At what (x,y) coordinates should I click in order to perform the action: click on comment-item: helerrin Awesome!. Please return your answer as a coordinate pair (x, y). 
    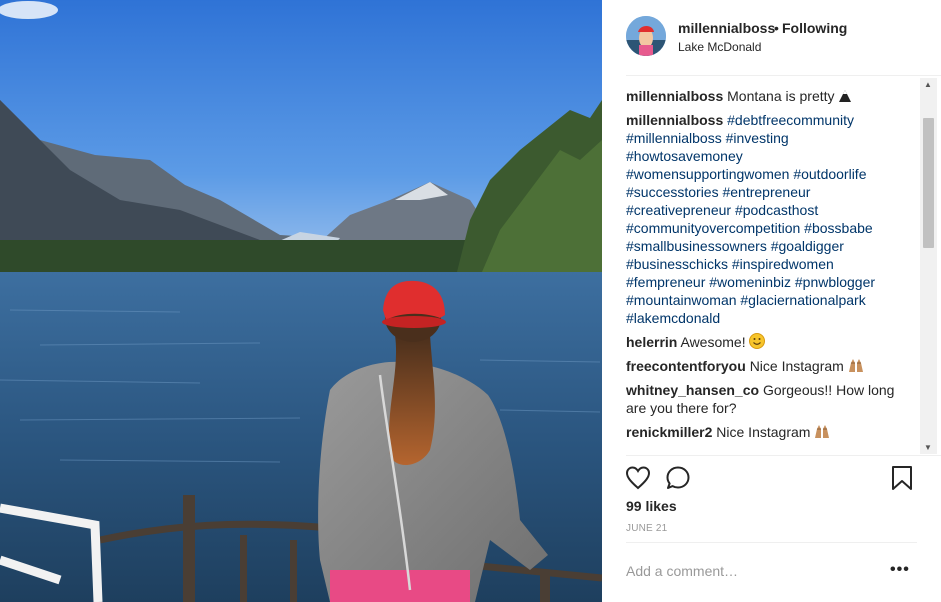
    Looking at the image, I should click on (761, 343).